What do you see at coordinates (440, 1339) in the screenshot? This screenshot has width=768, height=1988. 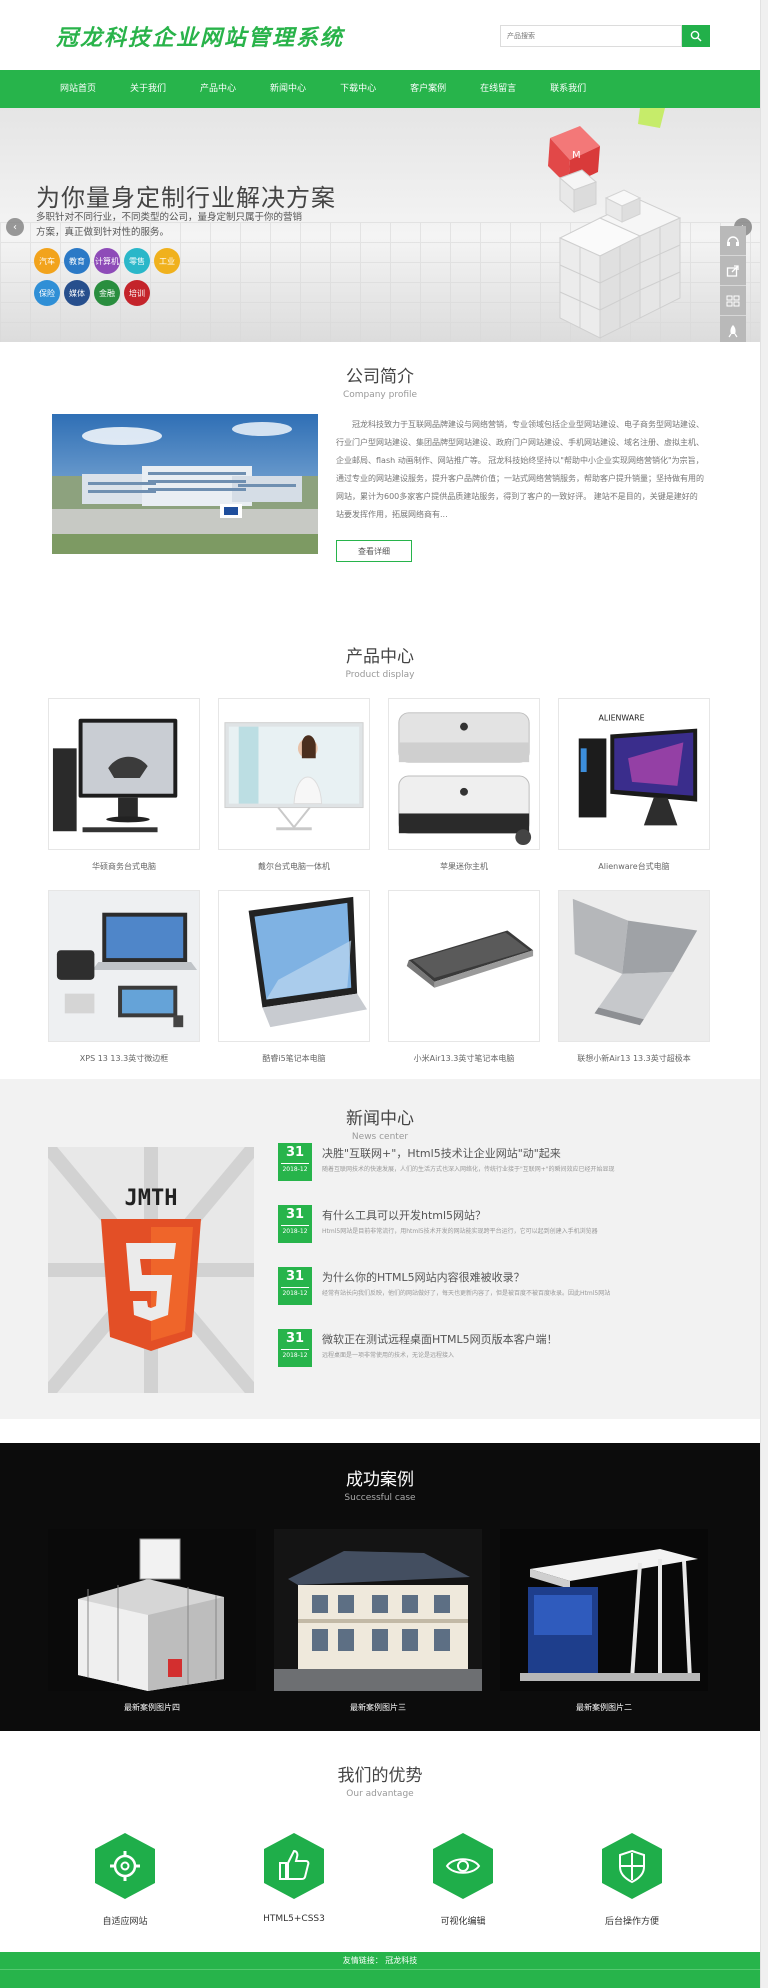 I see `news-title: 微软正在测试远程桌面HTML5网页版本客户端！` at bounding box center [440, 1339].